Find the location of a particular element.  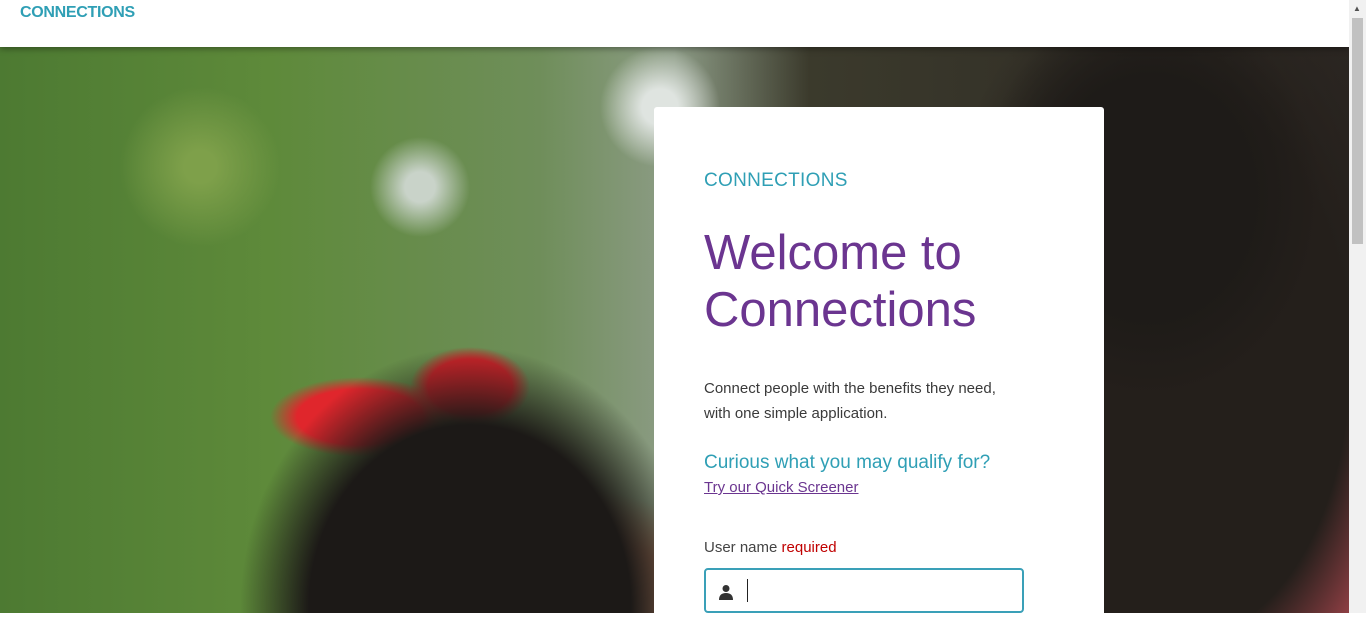

top-bar: CONNECTIONS is located at coordinates (674, 23).